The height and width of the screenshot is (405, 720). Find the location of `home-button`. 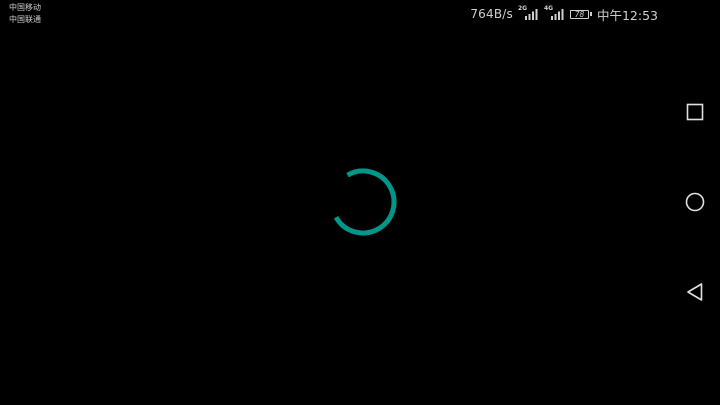

home-button is located at coordinates (695, 202).